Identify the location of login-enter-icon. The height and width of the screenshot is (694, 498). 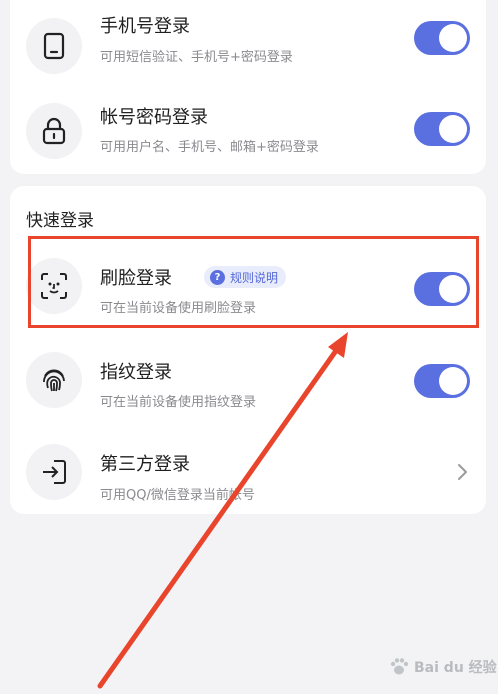
(54, 472).